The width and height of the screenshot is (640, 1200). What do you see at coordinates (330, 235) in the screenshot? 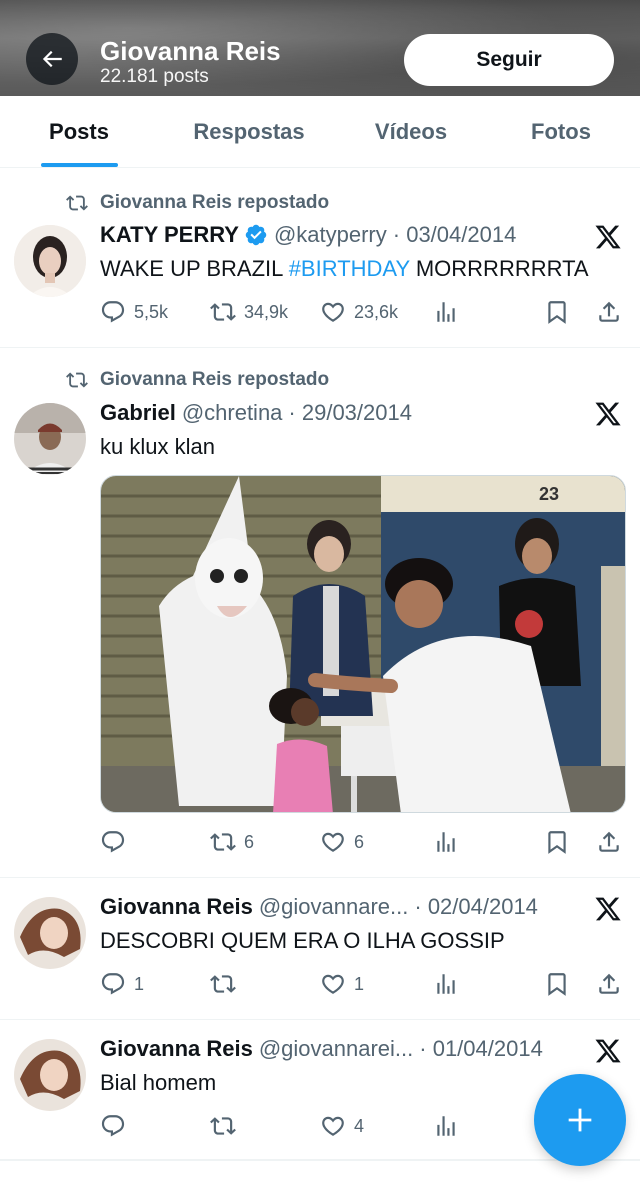
I see `author-handle: @katyperry` at bounding box center [330, 235].